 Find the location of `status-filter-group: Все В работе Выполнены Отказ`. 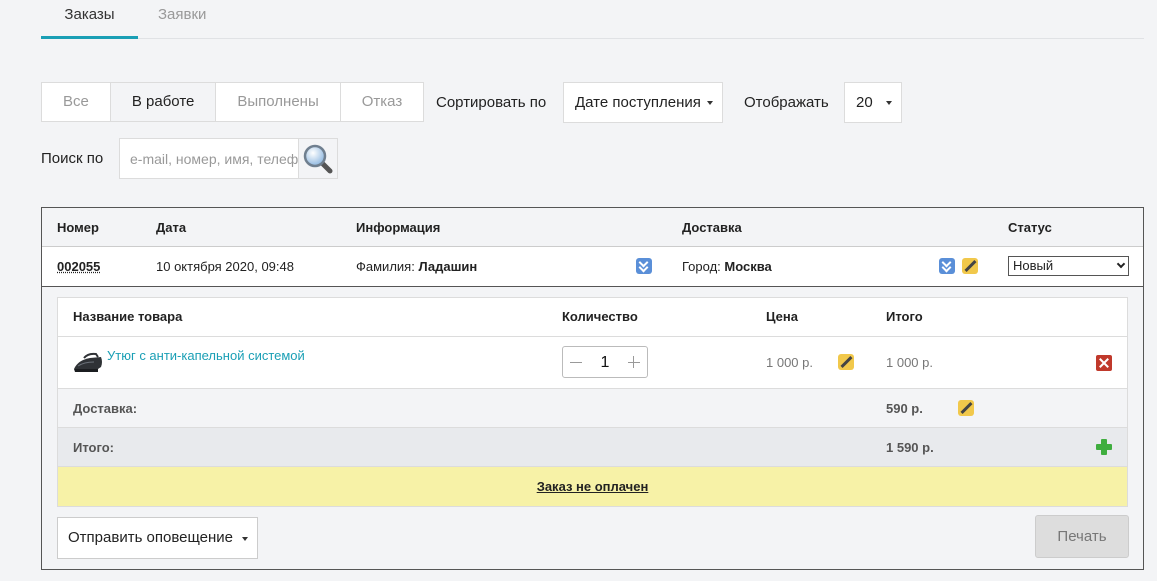

status-filter-group: Все В работе Выполнены Отказ is located at coordinates (233, 102).